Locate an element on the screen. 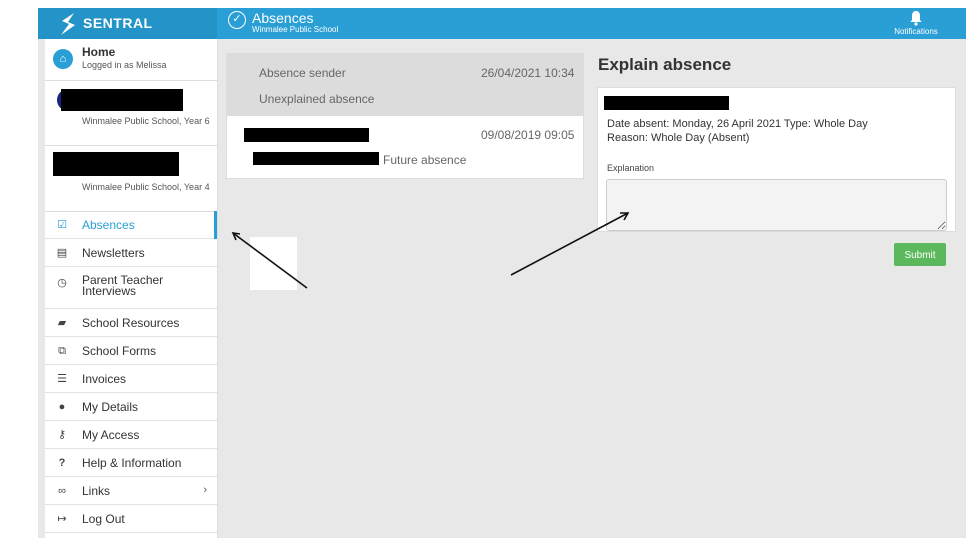 This screenshot has height=538, width=973. link-icon: ∞ is located at coordinates (62, 491).